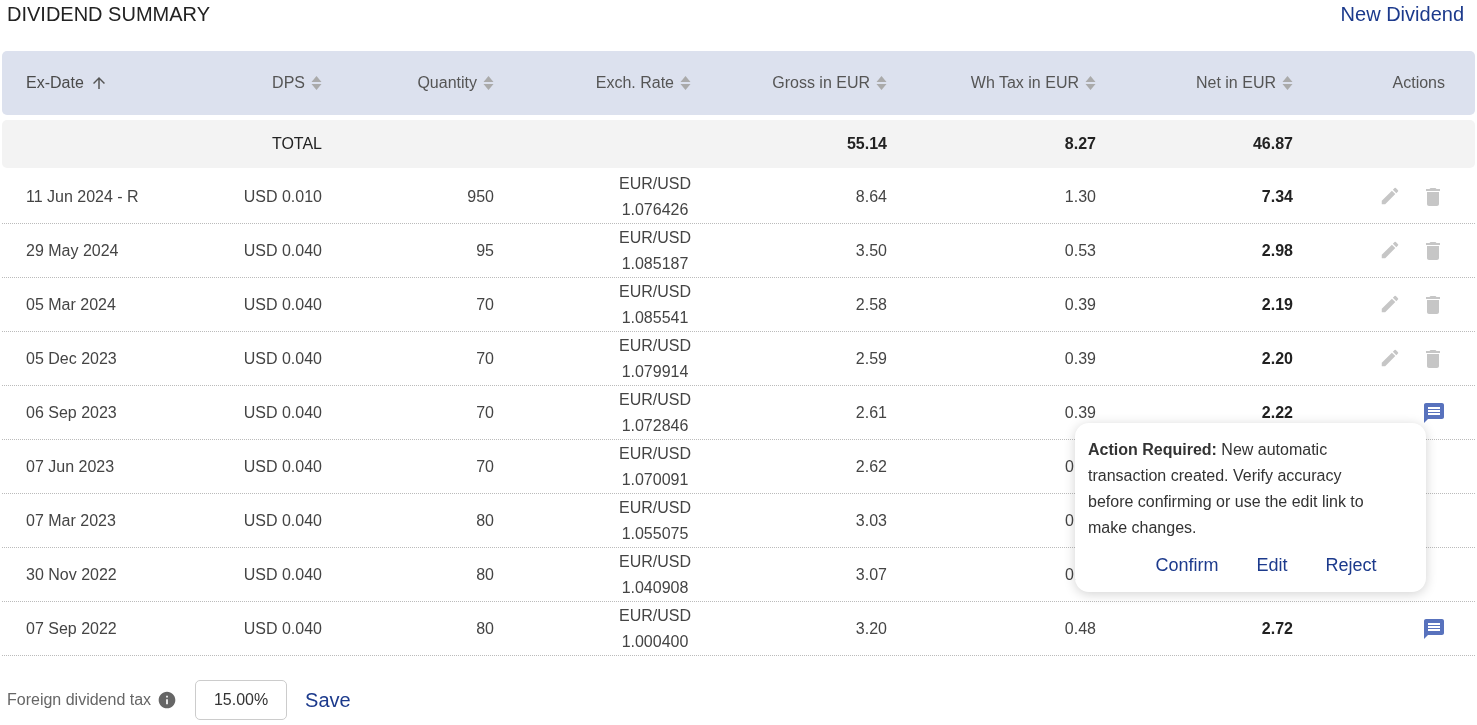  I want to click on save-link: Save, so click(328, 700).